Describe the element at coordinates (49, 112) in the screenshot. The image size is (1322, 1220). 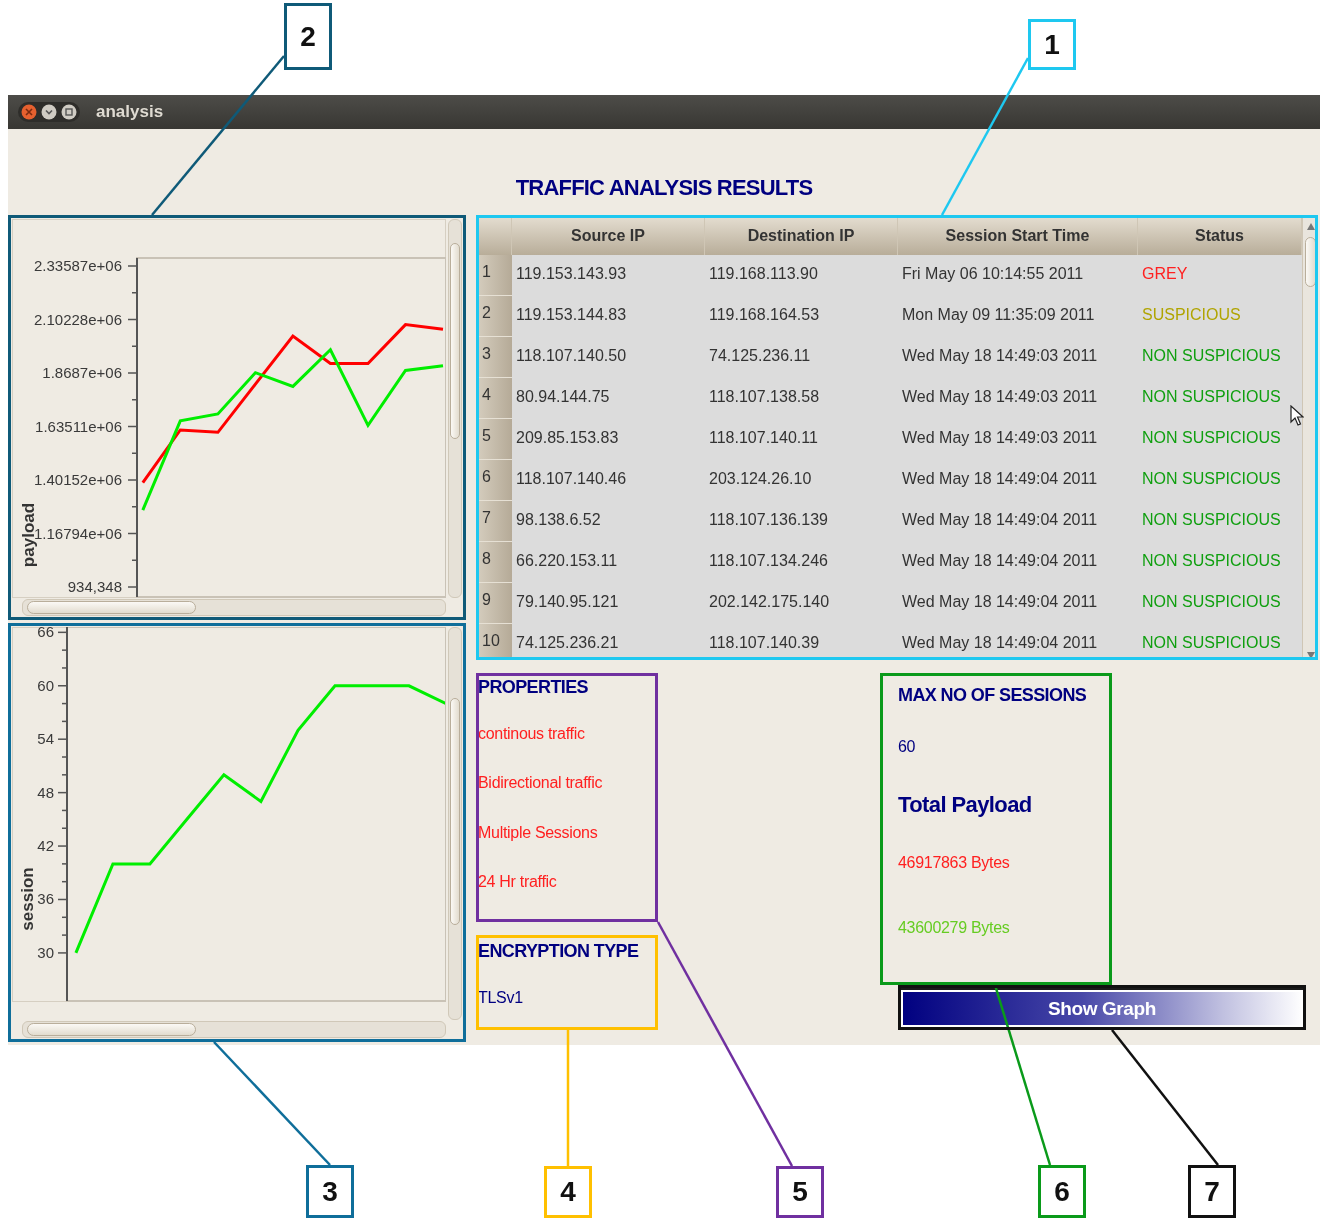
I see `minimize-icon` at that location.